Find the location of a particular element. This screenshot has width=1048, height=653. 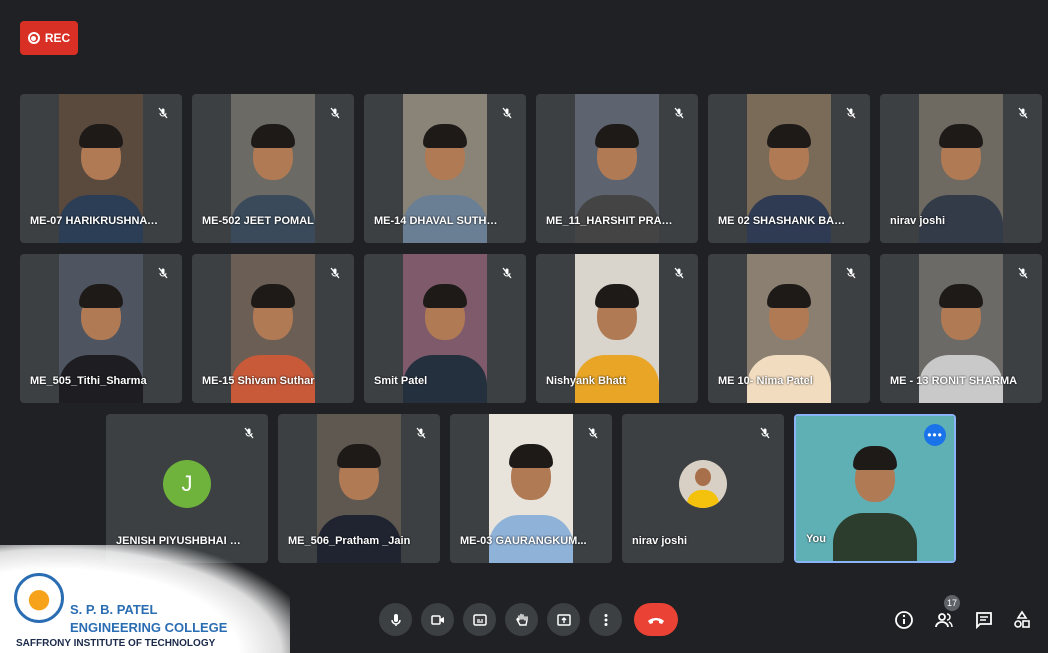

people-button is located at coordinates (944, 620).